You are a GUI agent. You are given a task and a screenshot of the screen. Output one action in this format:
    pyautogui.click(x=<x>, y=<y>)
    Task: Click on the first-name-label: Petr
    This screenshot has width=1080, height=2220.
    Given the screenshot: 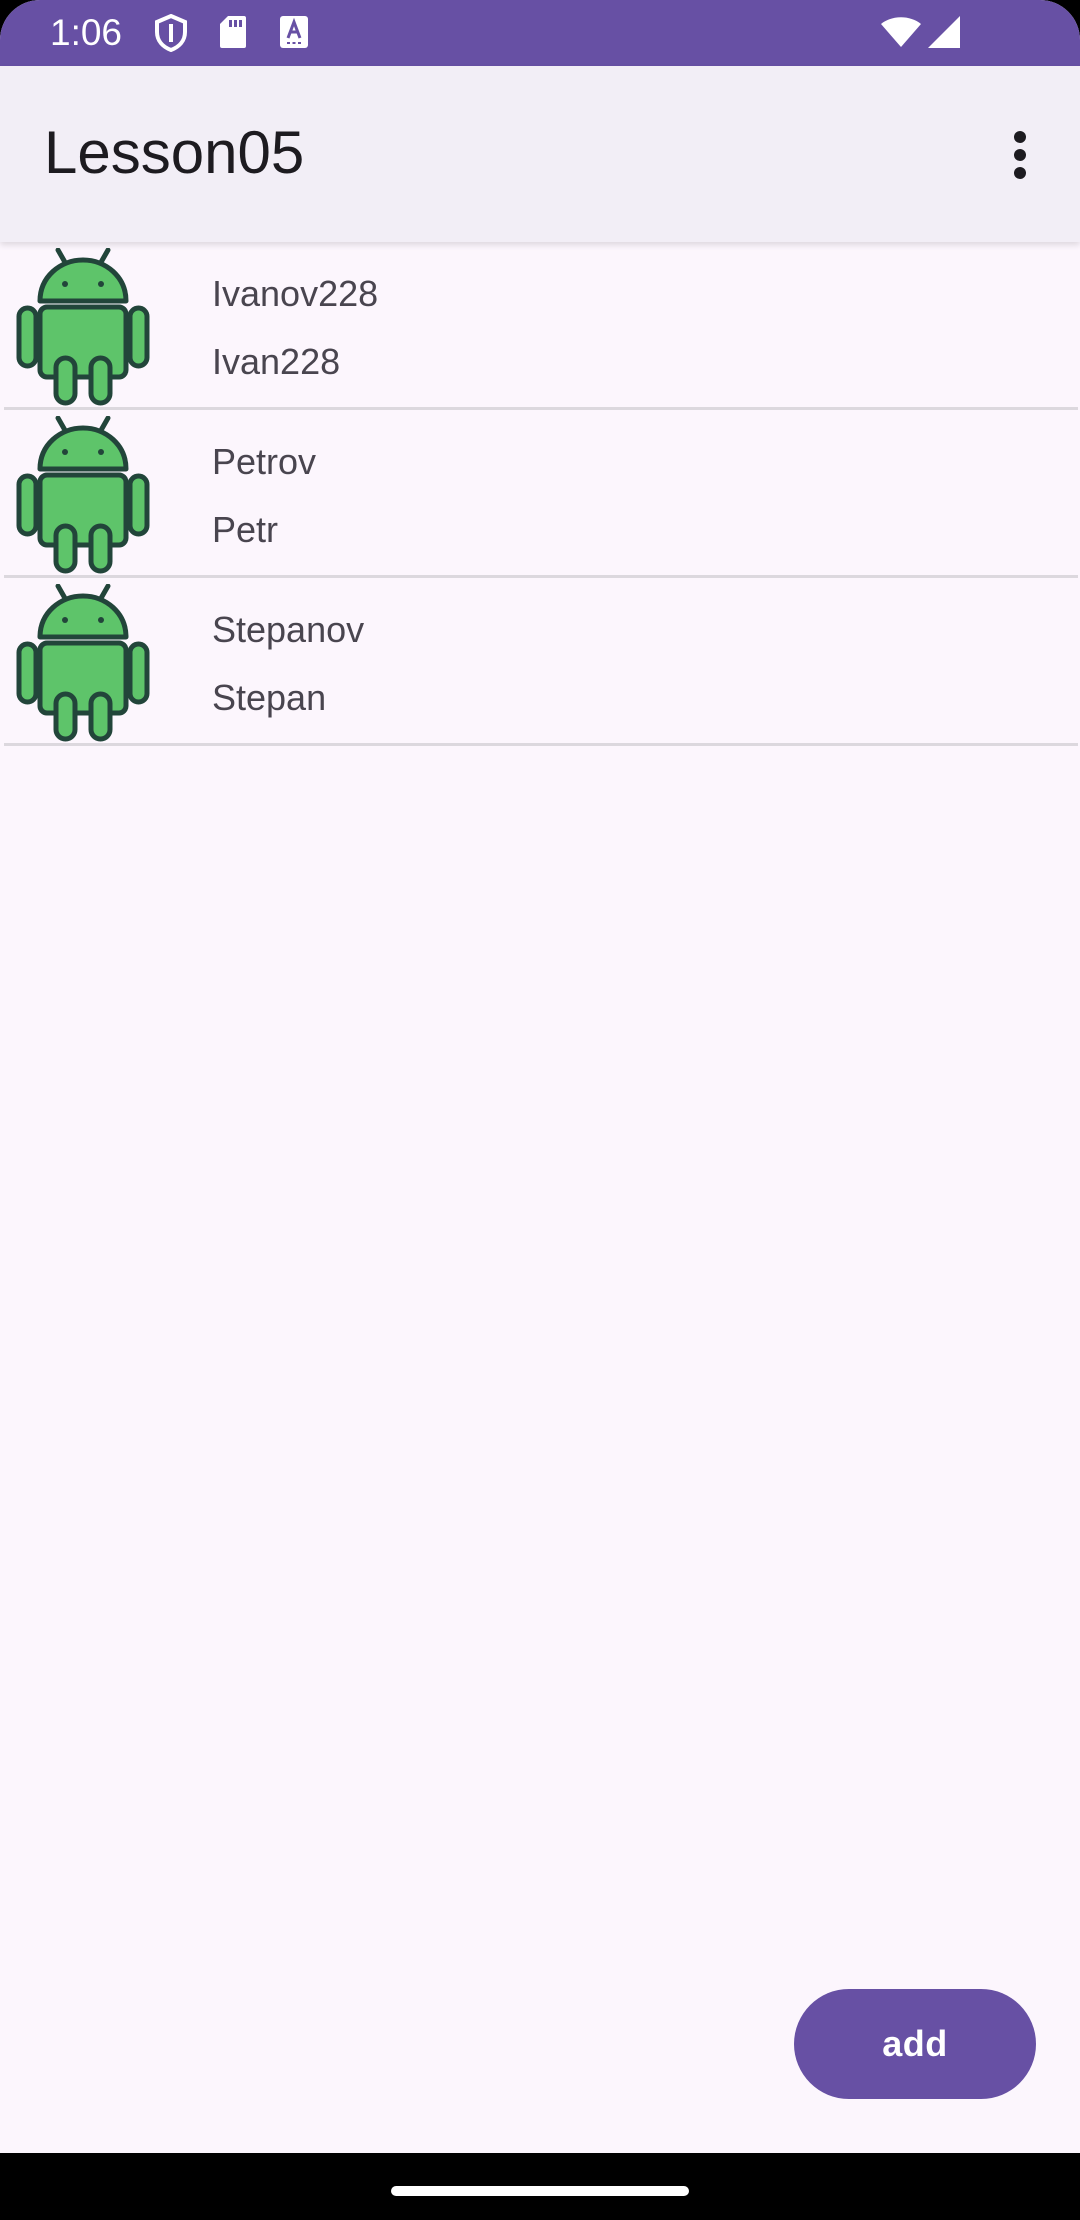 What is the action you would take?
    pyautogui.click(x=245, y=529)
    